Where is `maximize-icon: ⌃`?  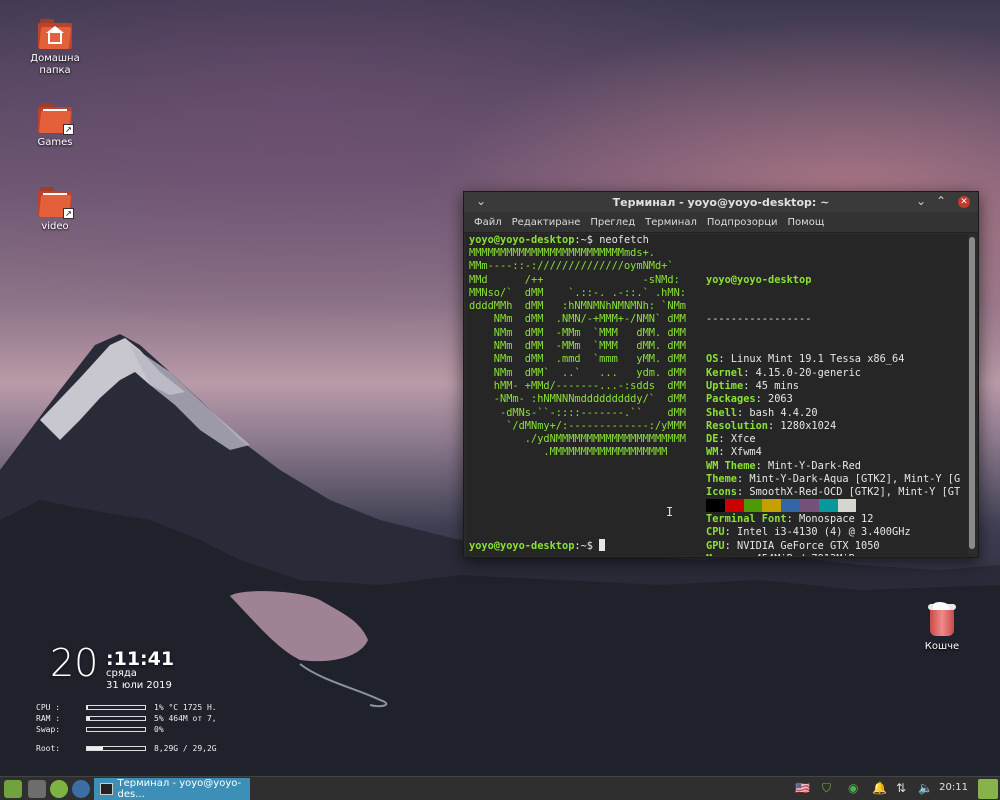
maximize-icon: ⌃ is located at coordinates (941, 201).